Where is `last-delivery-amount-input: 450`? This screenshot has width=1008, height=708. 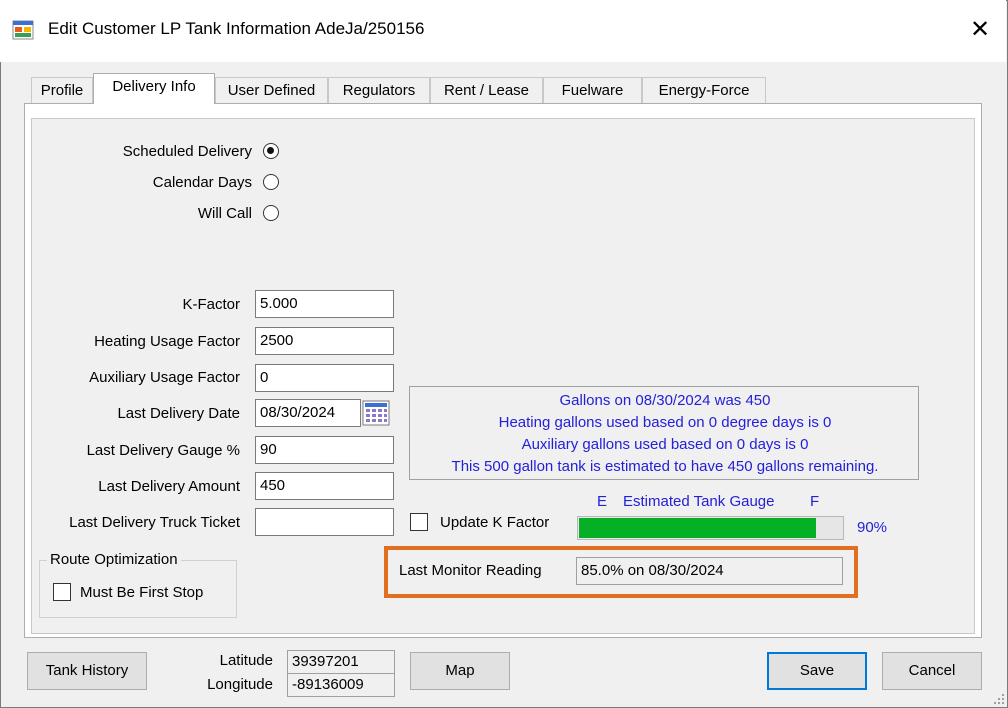 last-delivery-amount-input: 450 is located at coordinates (324, 486).